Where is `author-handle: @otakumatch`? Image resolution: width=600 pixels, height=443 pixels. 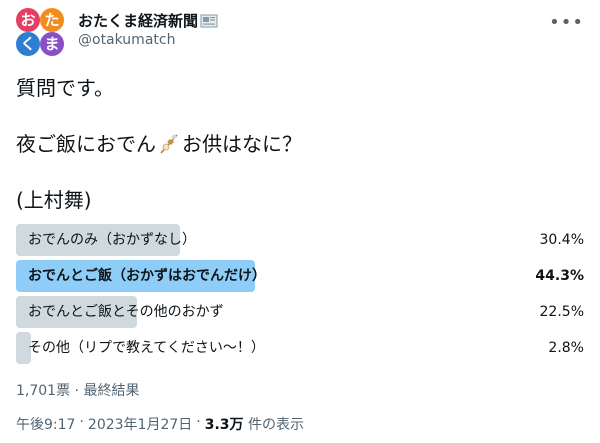
author-handle: @otakumatch is located at coordinates (126, 40).